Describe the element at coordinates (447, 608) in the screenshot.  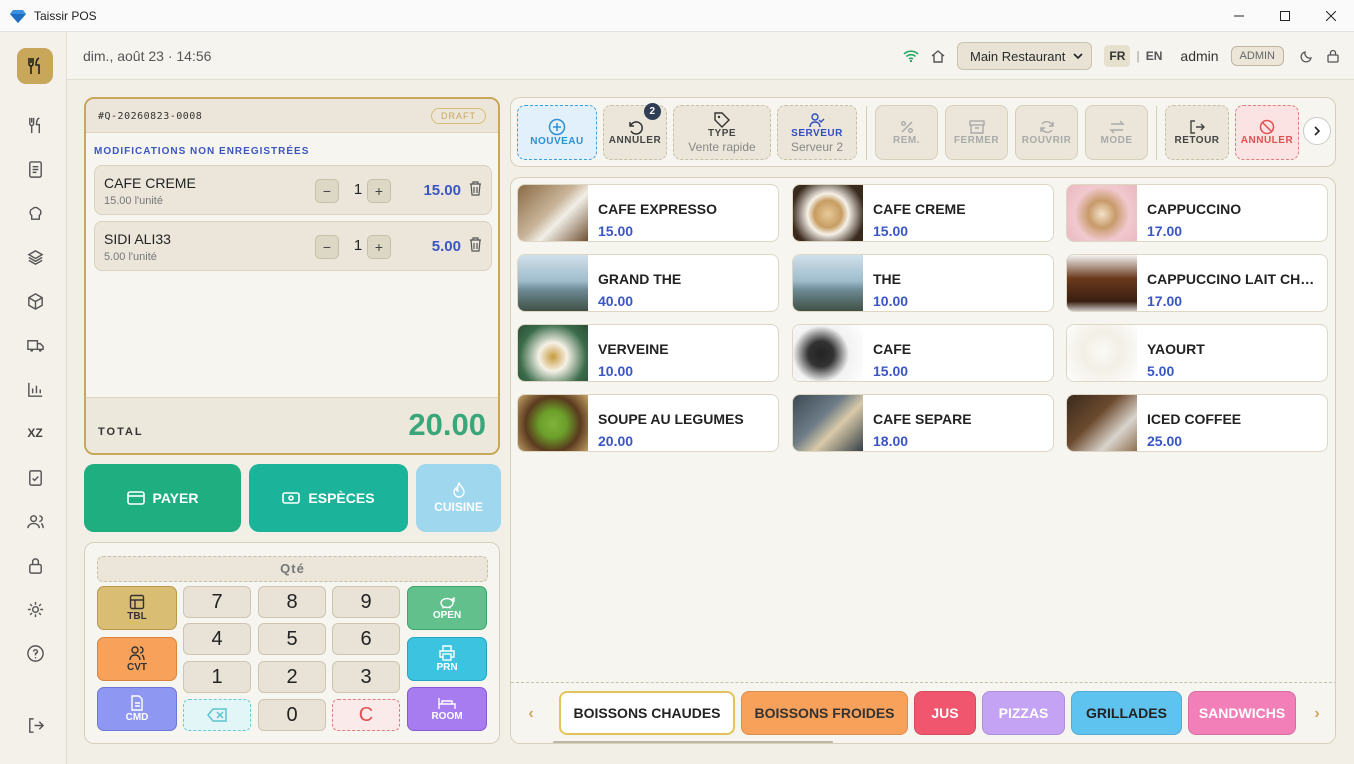
I see `open-drawer-button: OPEN` at that location.